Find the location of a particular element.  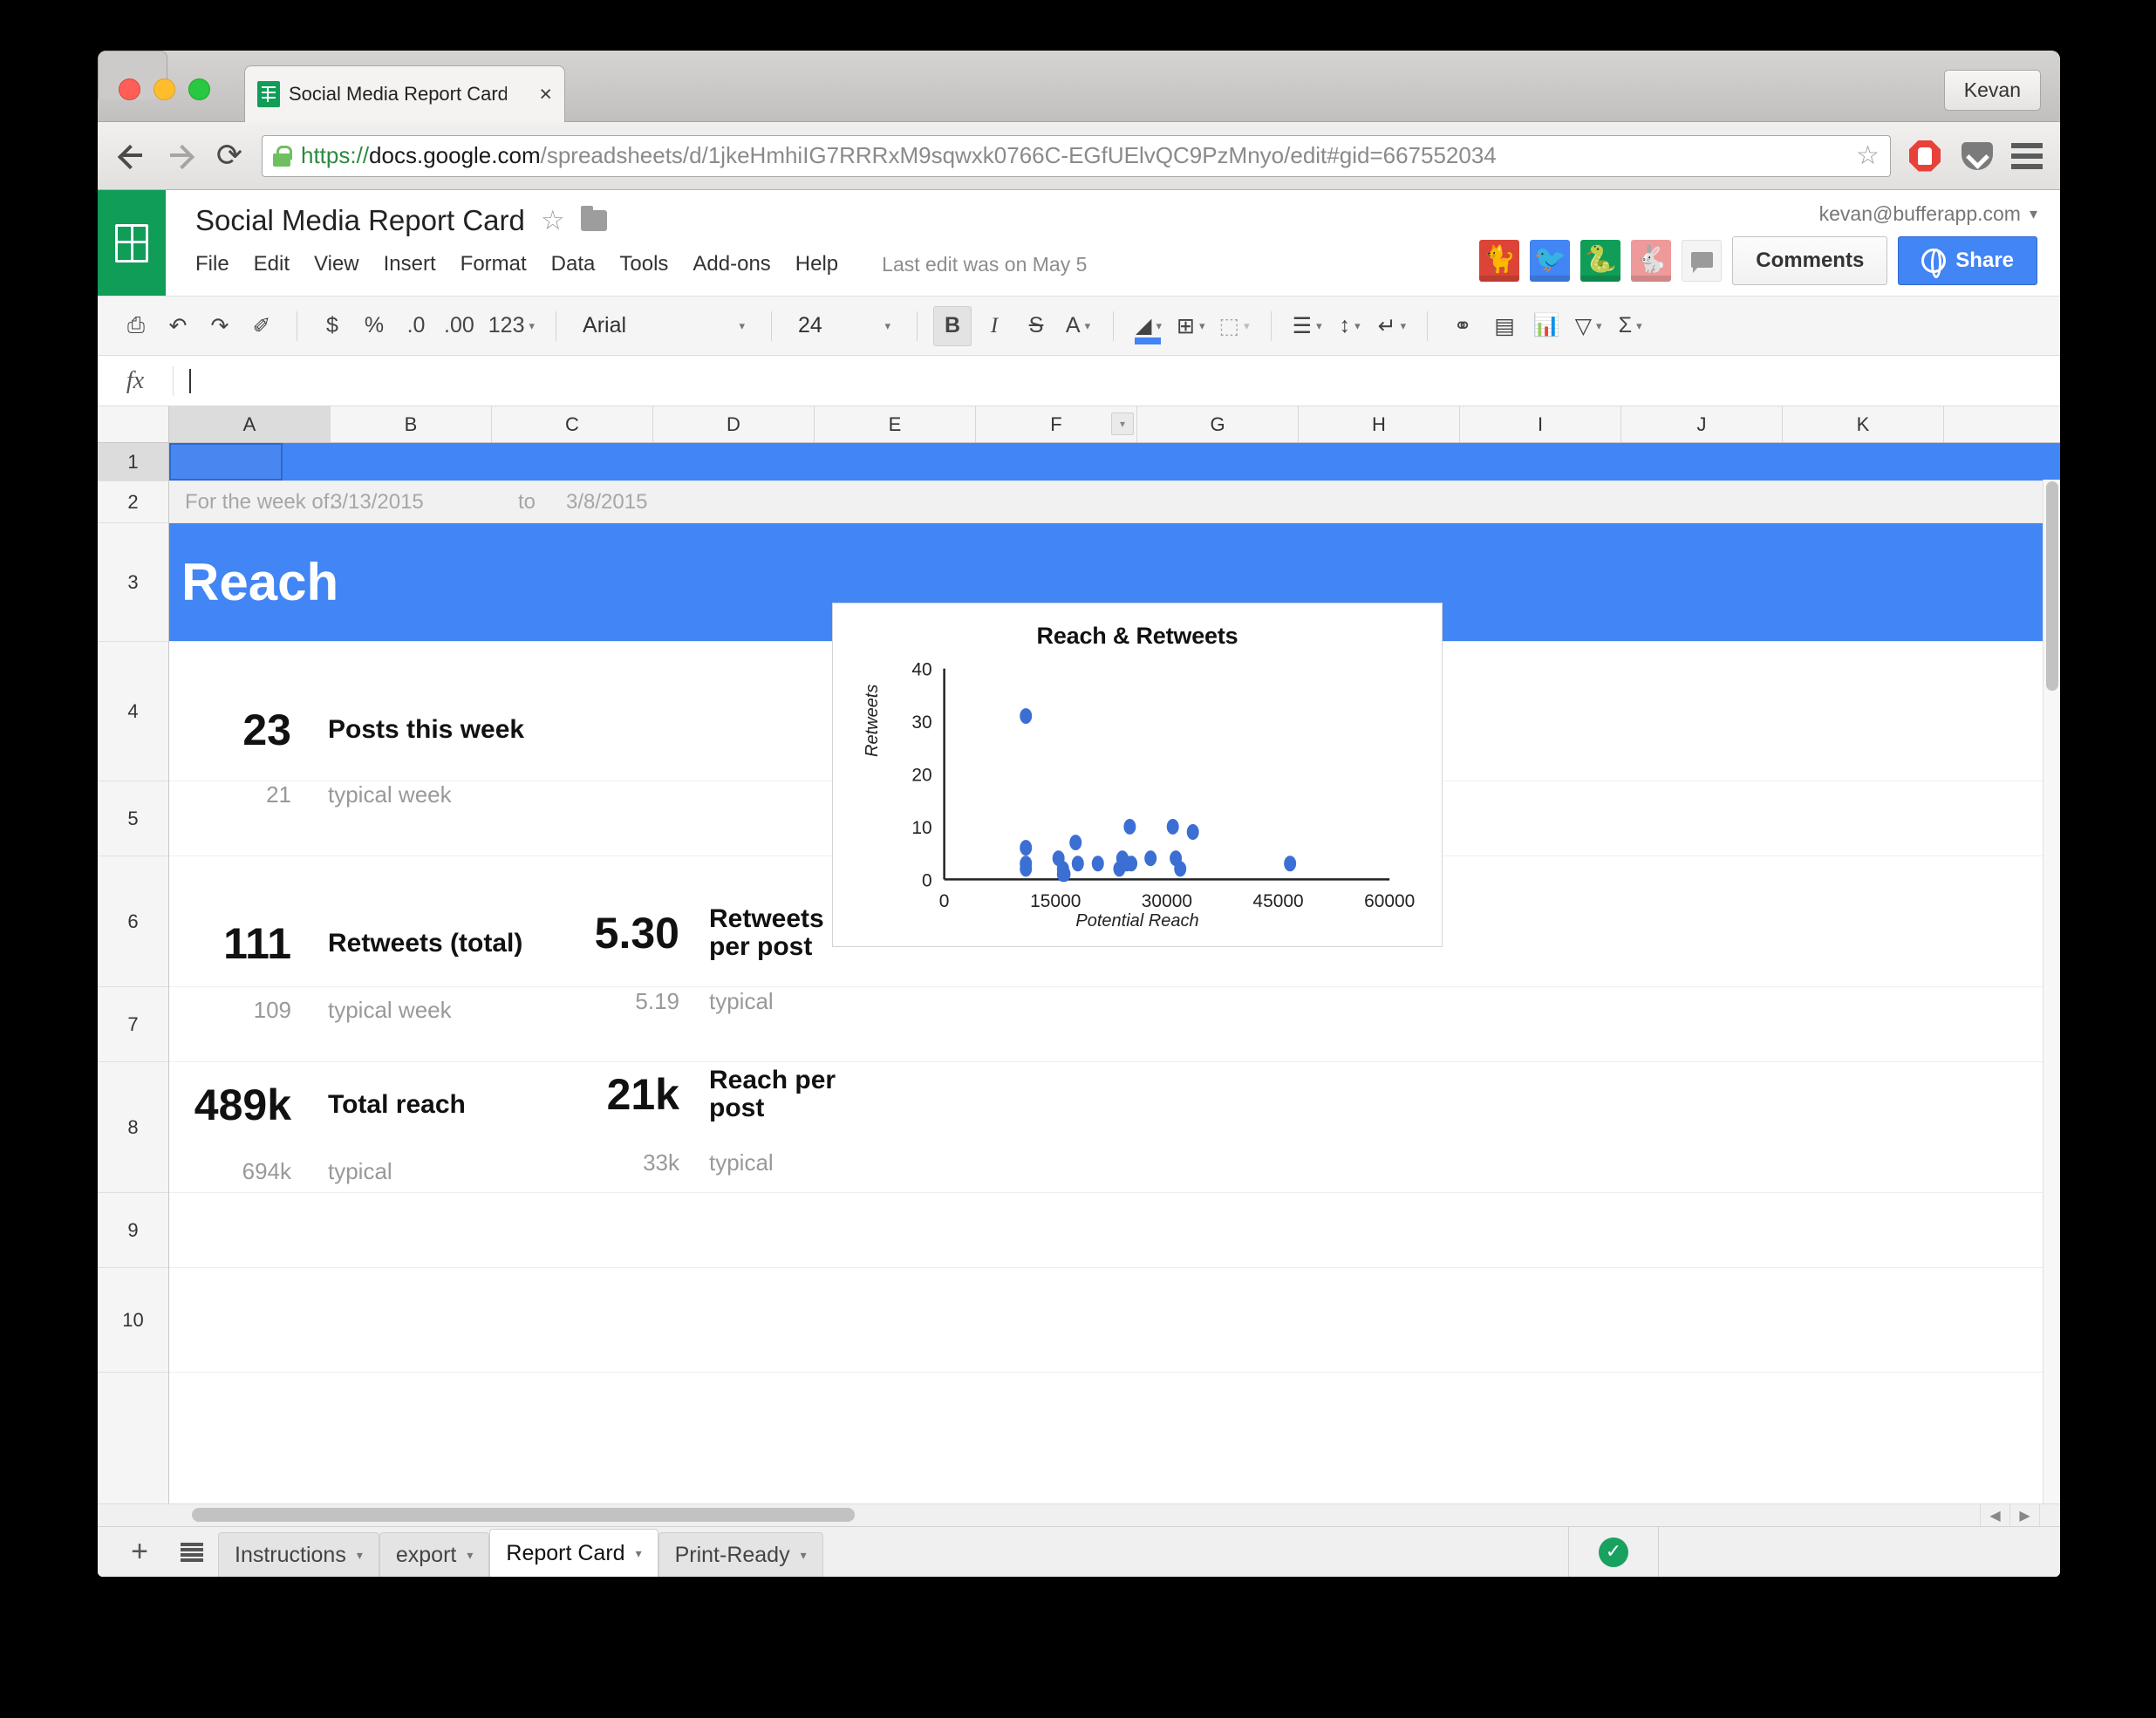

text-color-button: A ▾ is located at coordinates (1078, 326).